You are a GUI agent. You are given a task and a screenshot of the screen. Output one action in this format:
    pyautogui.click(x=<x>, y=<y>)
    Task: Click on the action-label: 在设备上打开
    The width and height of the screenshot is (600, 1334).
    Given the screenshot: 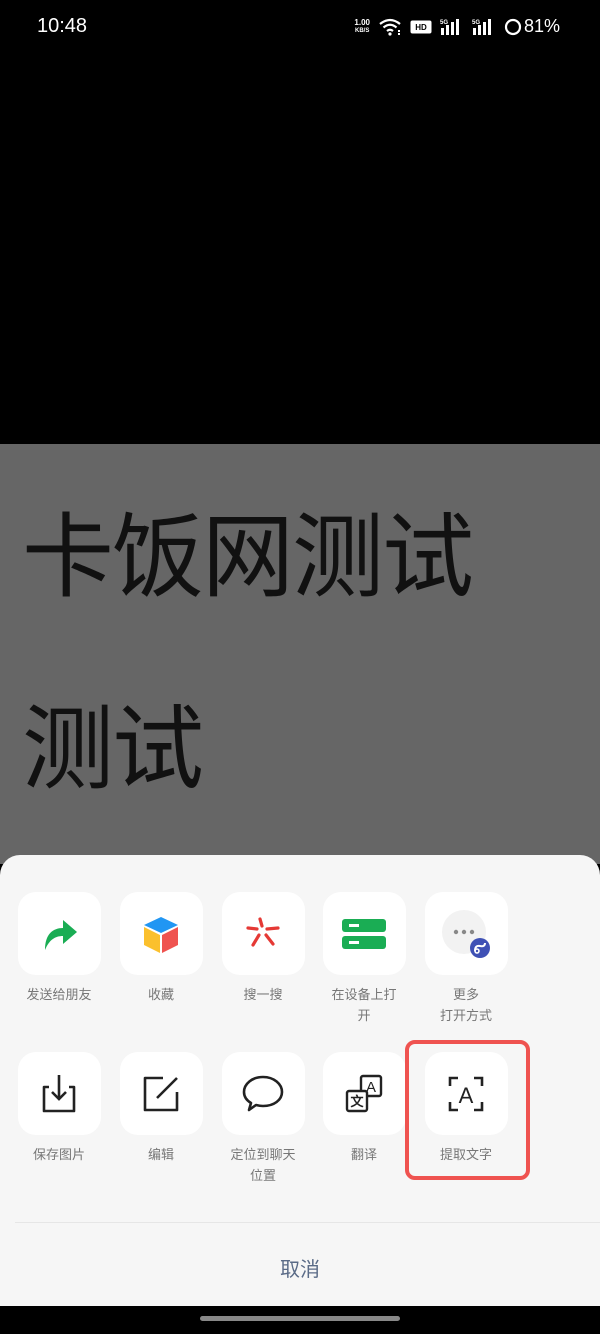 What is the action you would take?
    pyautogui.click(x=364, y=1006)
    